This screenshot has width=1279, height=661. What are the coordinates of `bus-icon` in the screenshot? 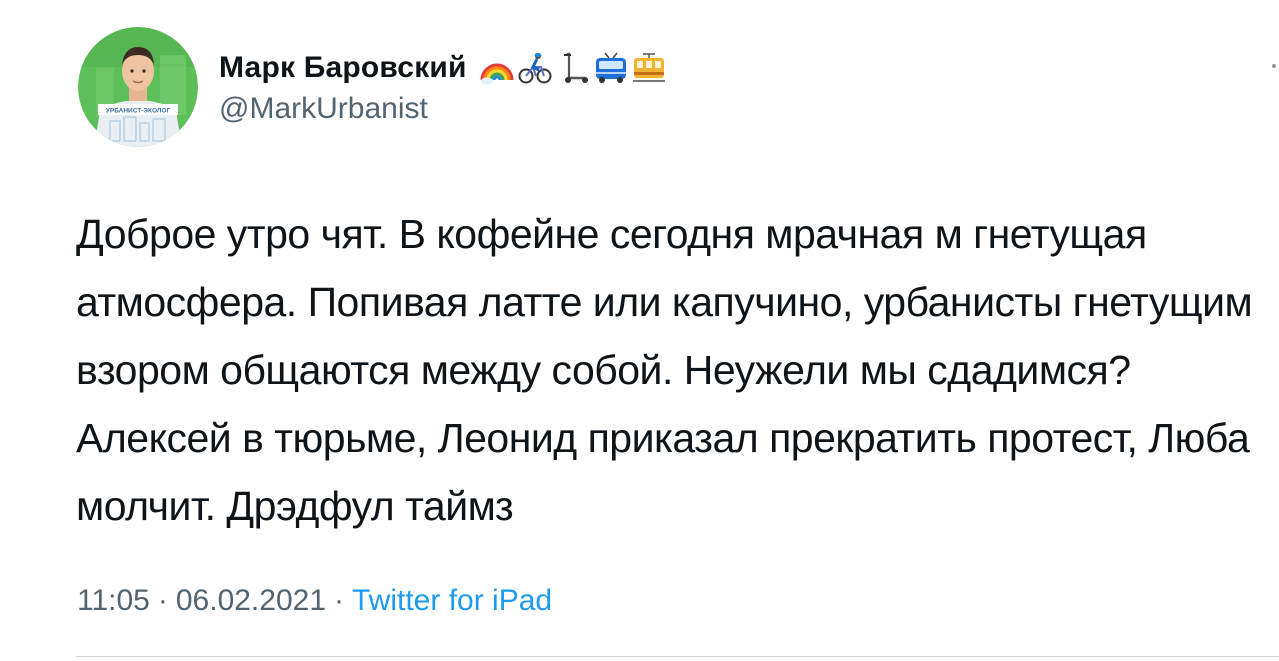 It's located at (611, 68).